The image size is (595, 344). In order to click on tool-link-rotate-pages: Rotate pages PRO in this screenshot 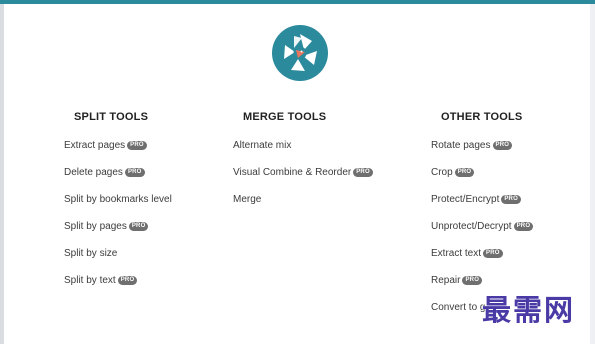, I will do `click(482, 145)`.